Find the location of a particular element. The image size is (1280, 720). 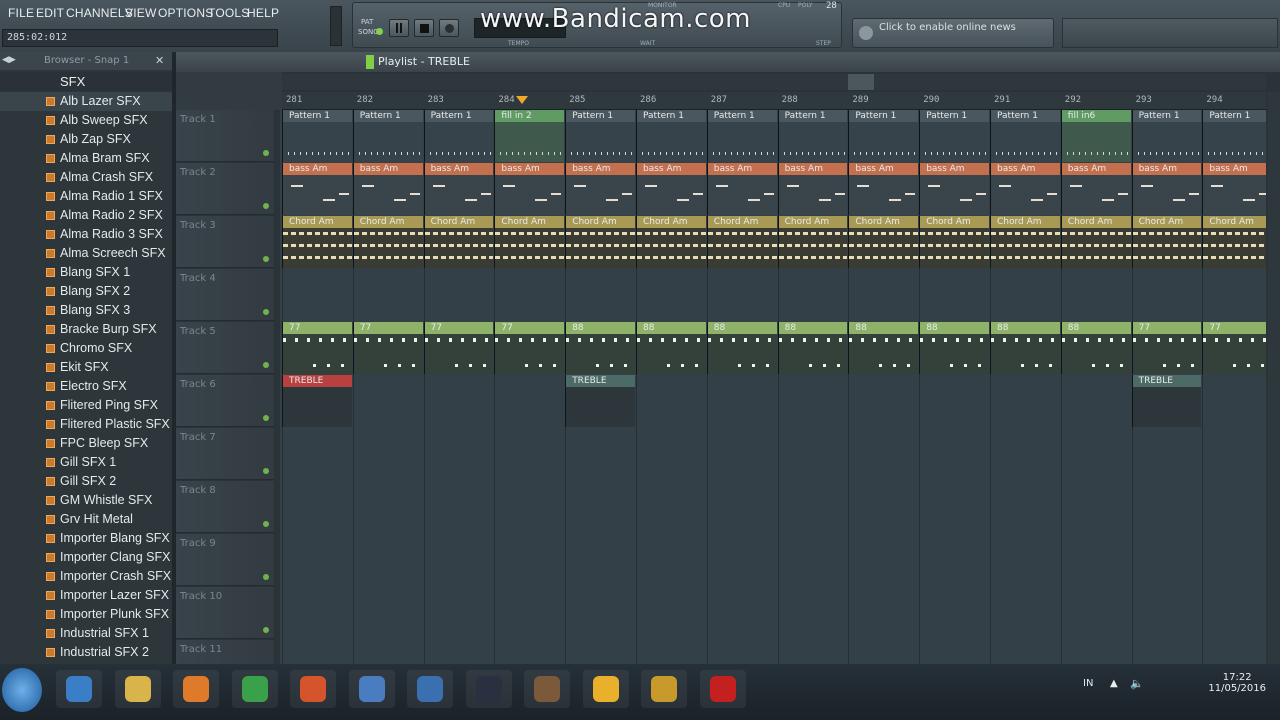

browser-item: FPC Bleep SFX is located at coordinates (86, 443).